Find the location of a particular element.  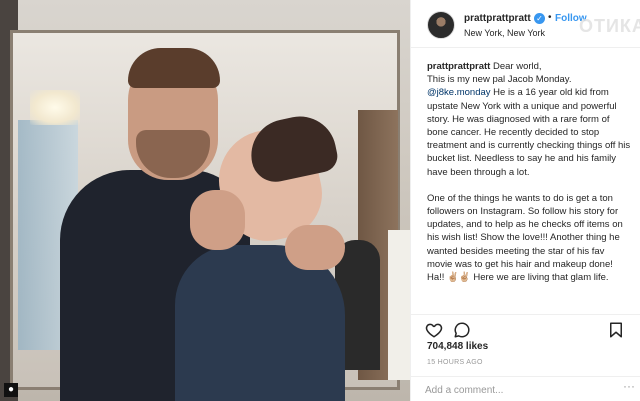

post-actions is located at coordinates (525, 328).